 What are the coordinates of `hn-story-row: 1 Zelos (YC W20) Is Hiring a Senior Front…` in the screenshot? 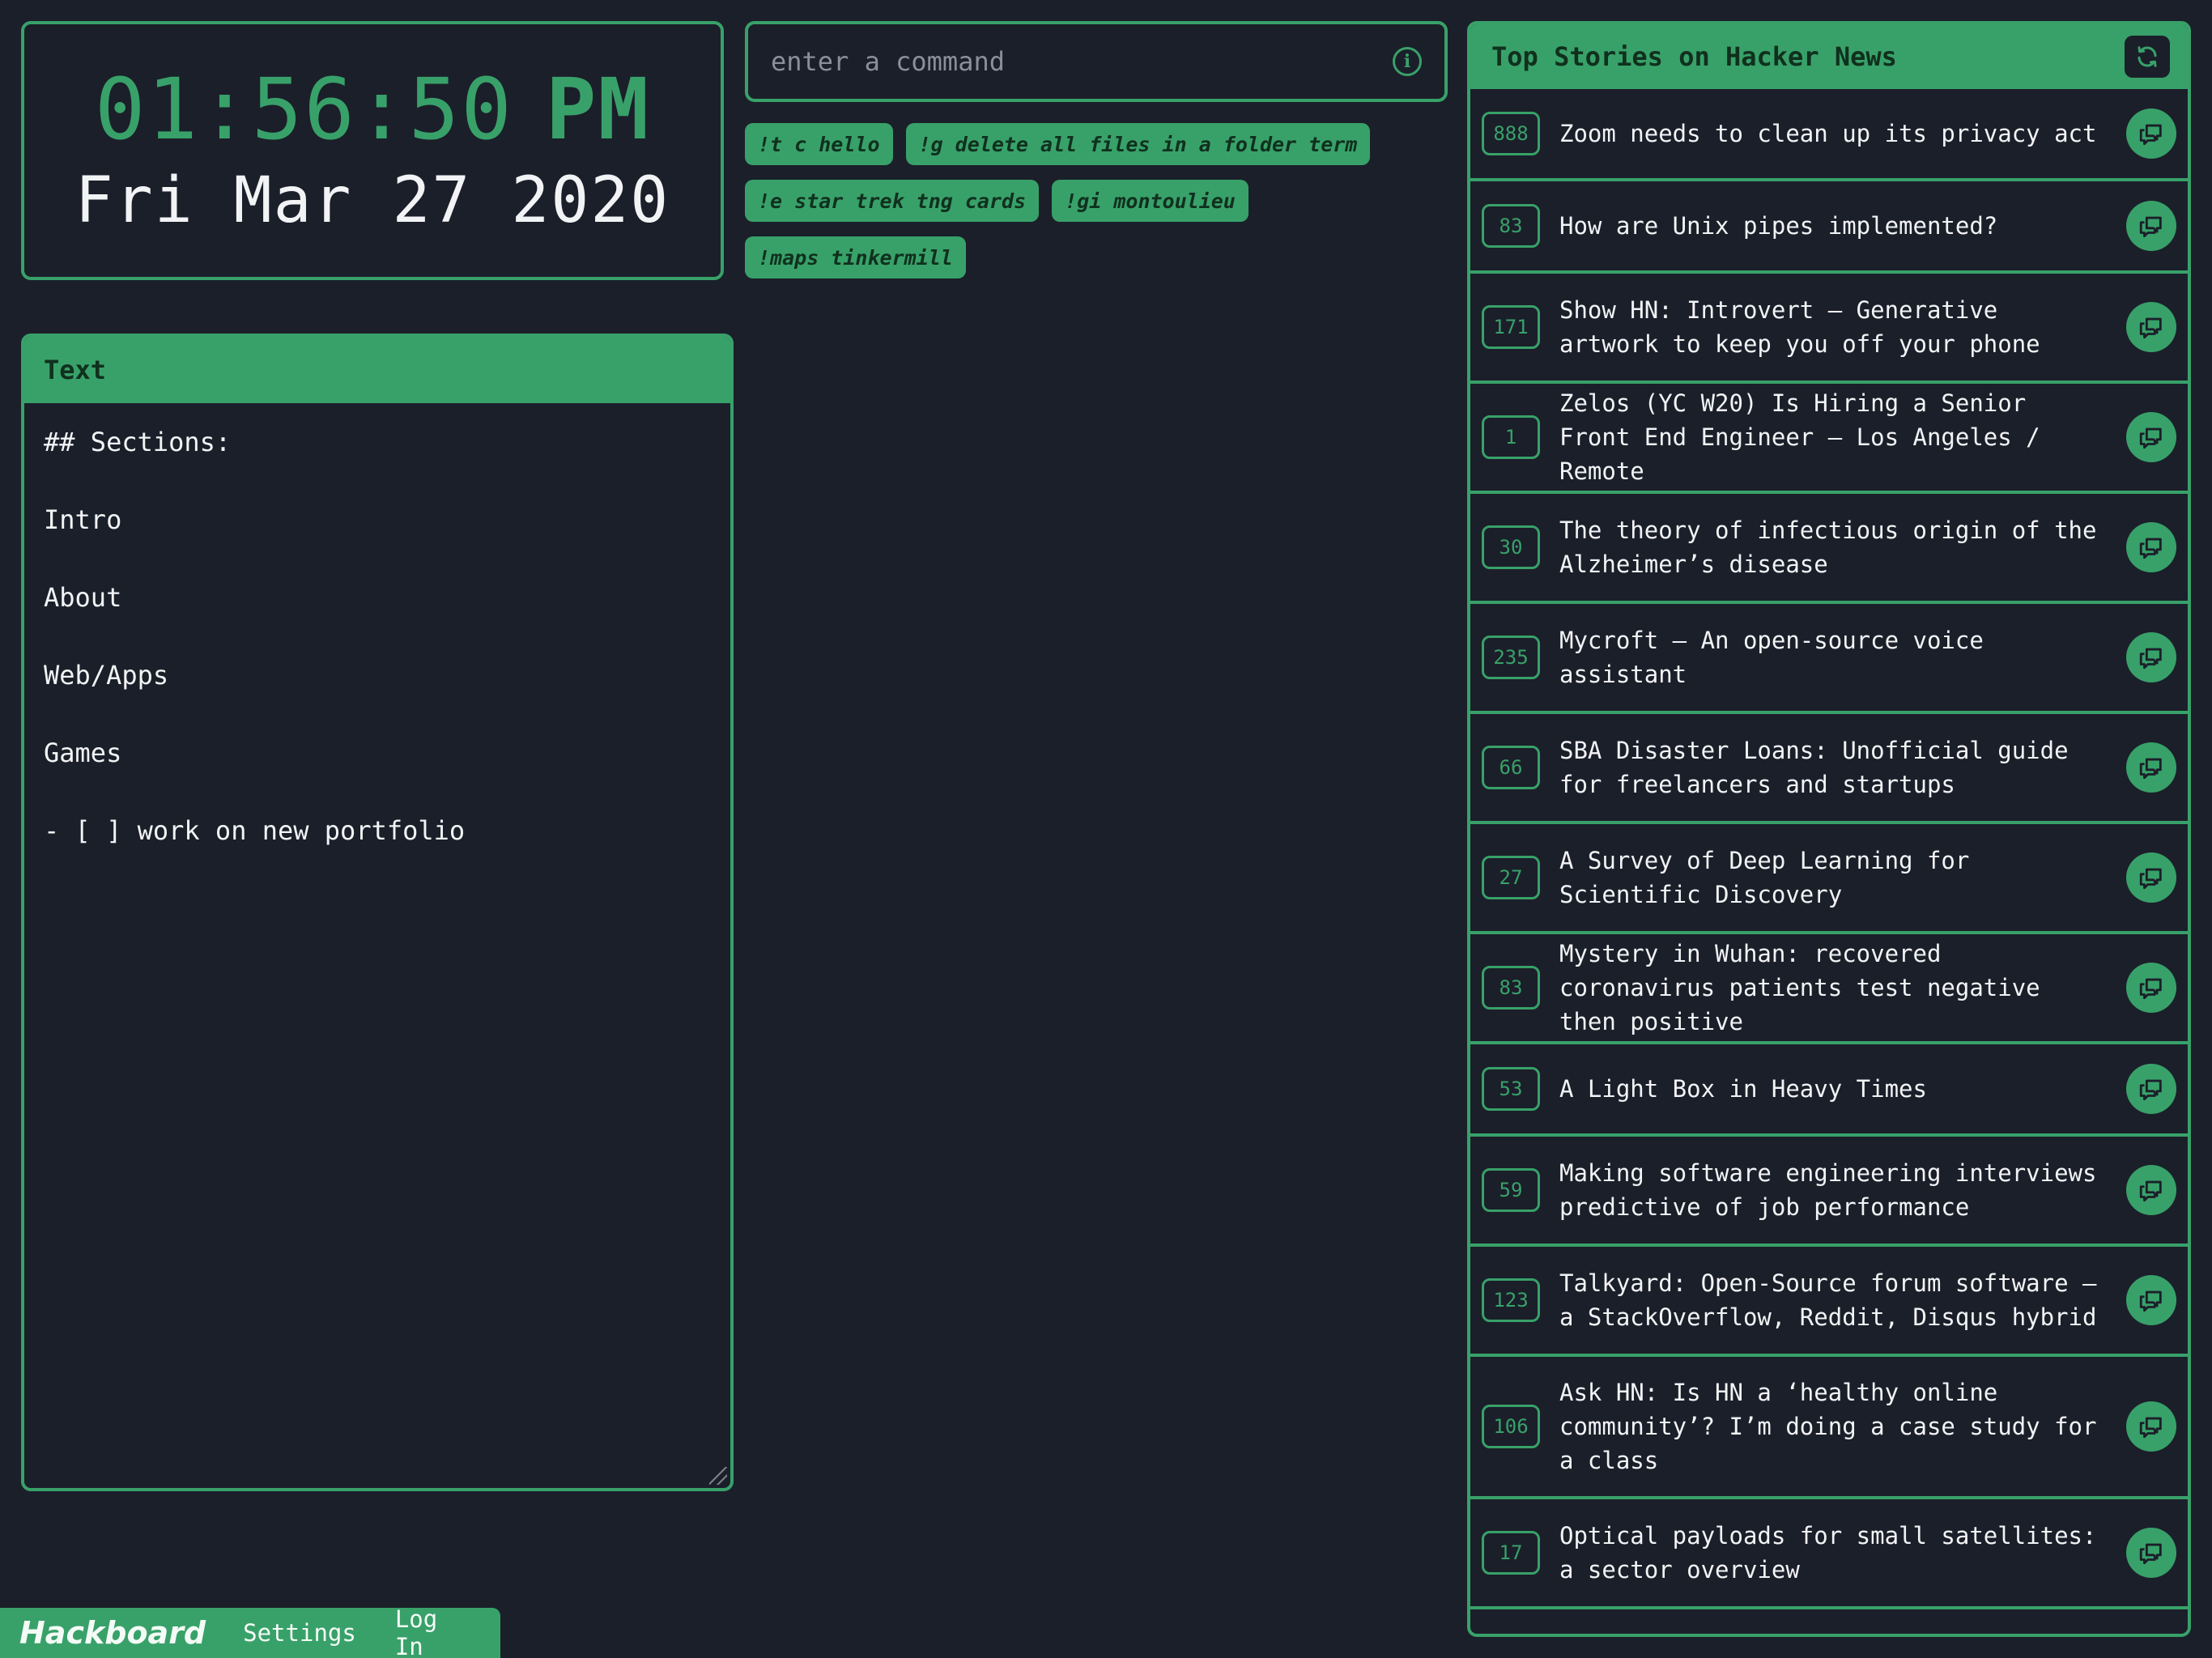 It's located at (1829, 439).